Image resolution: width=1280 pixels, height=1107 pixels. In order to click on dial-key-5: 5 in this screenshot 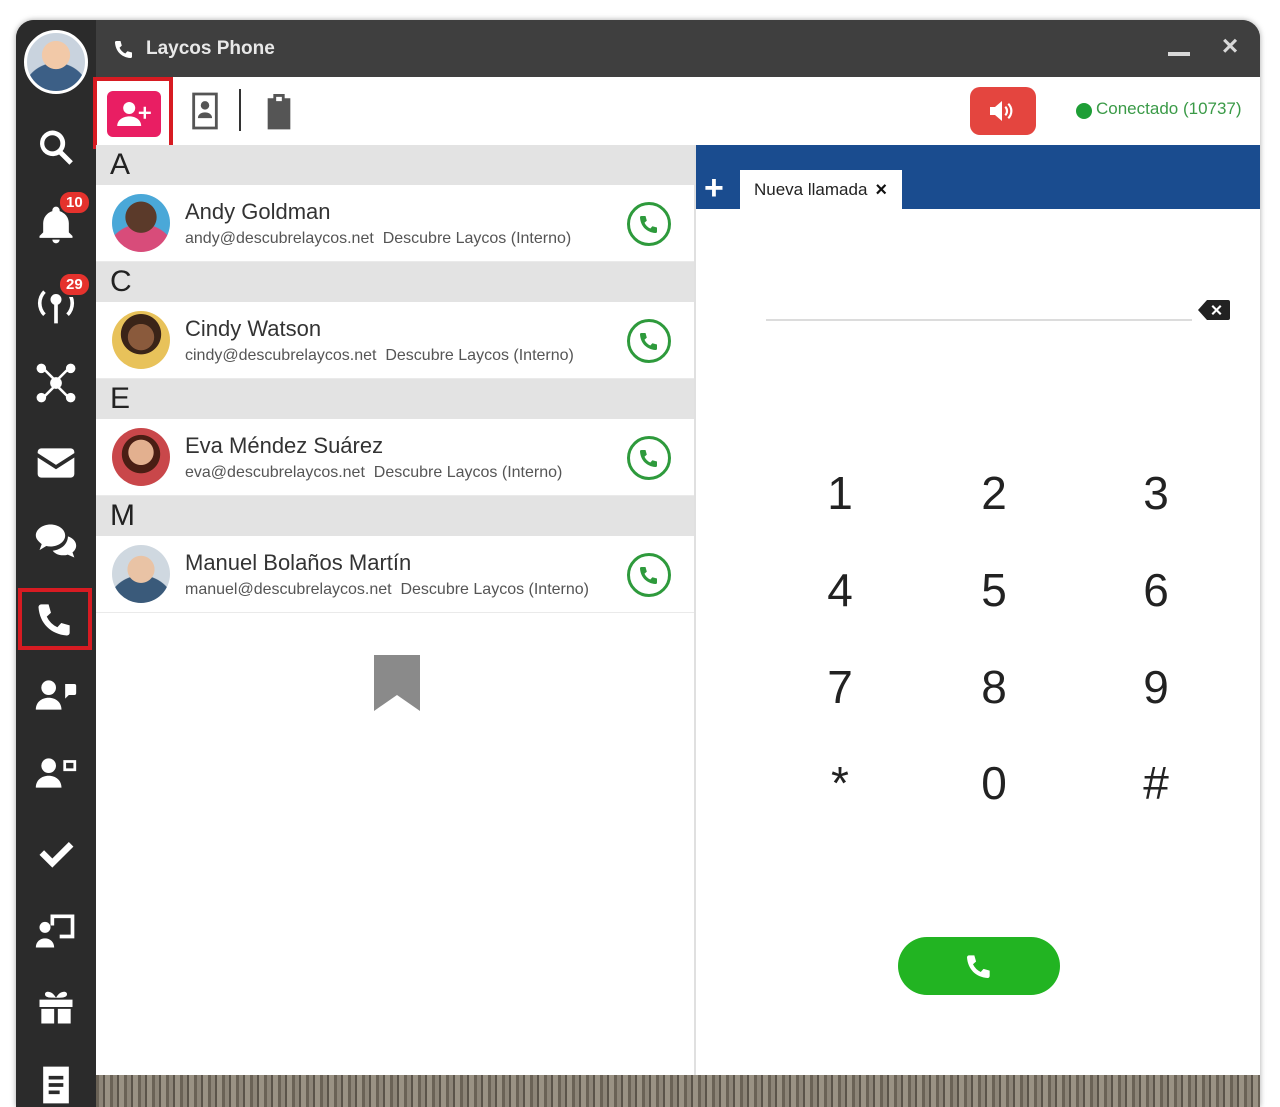, I will do `click(994, 590)`.